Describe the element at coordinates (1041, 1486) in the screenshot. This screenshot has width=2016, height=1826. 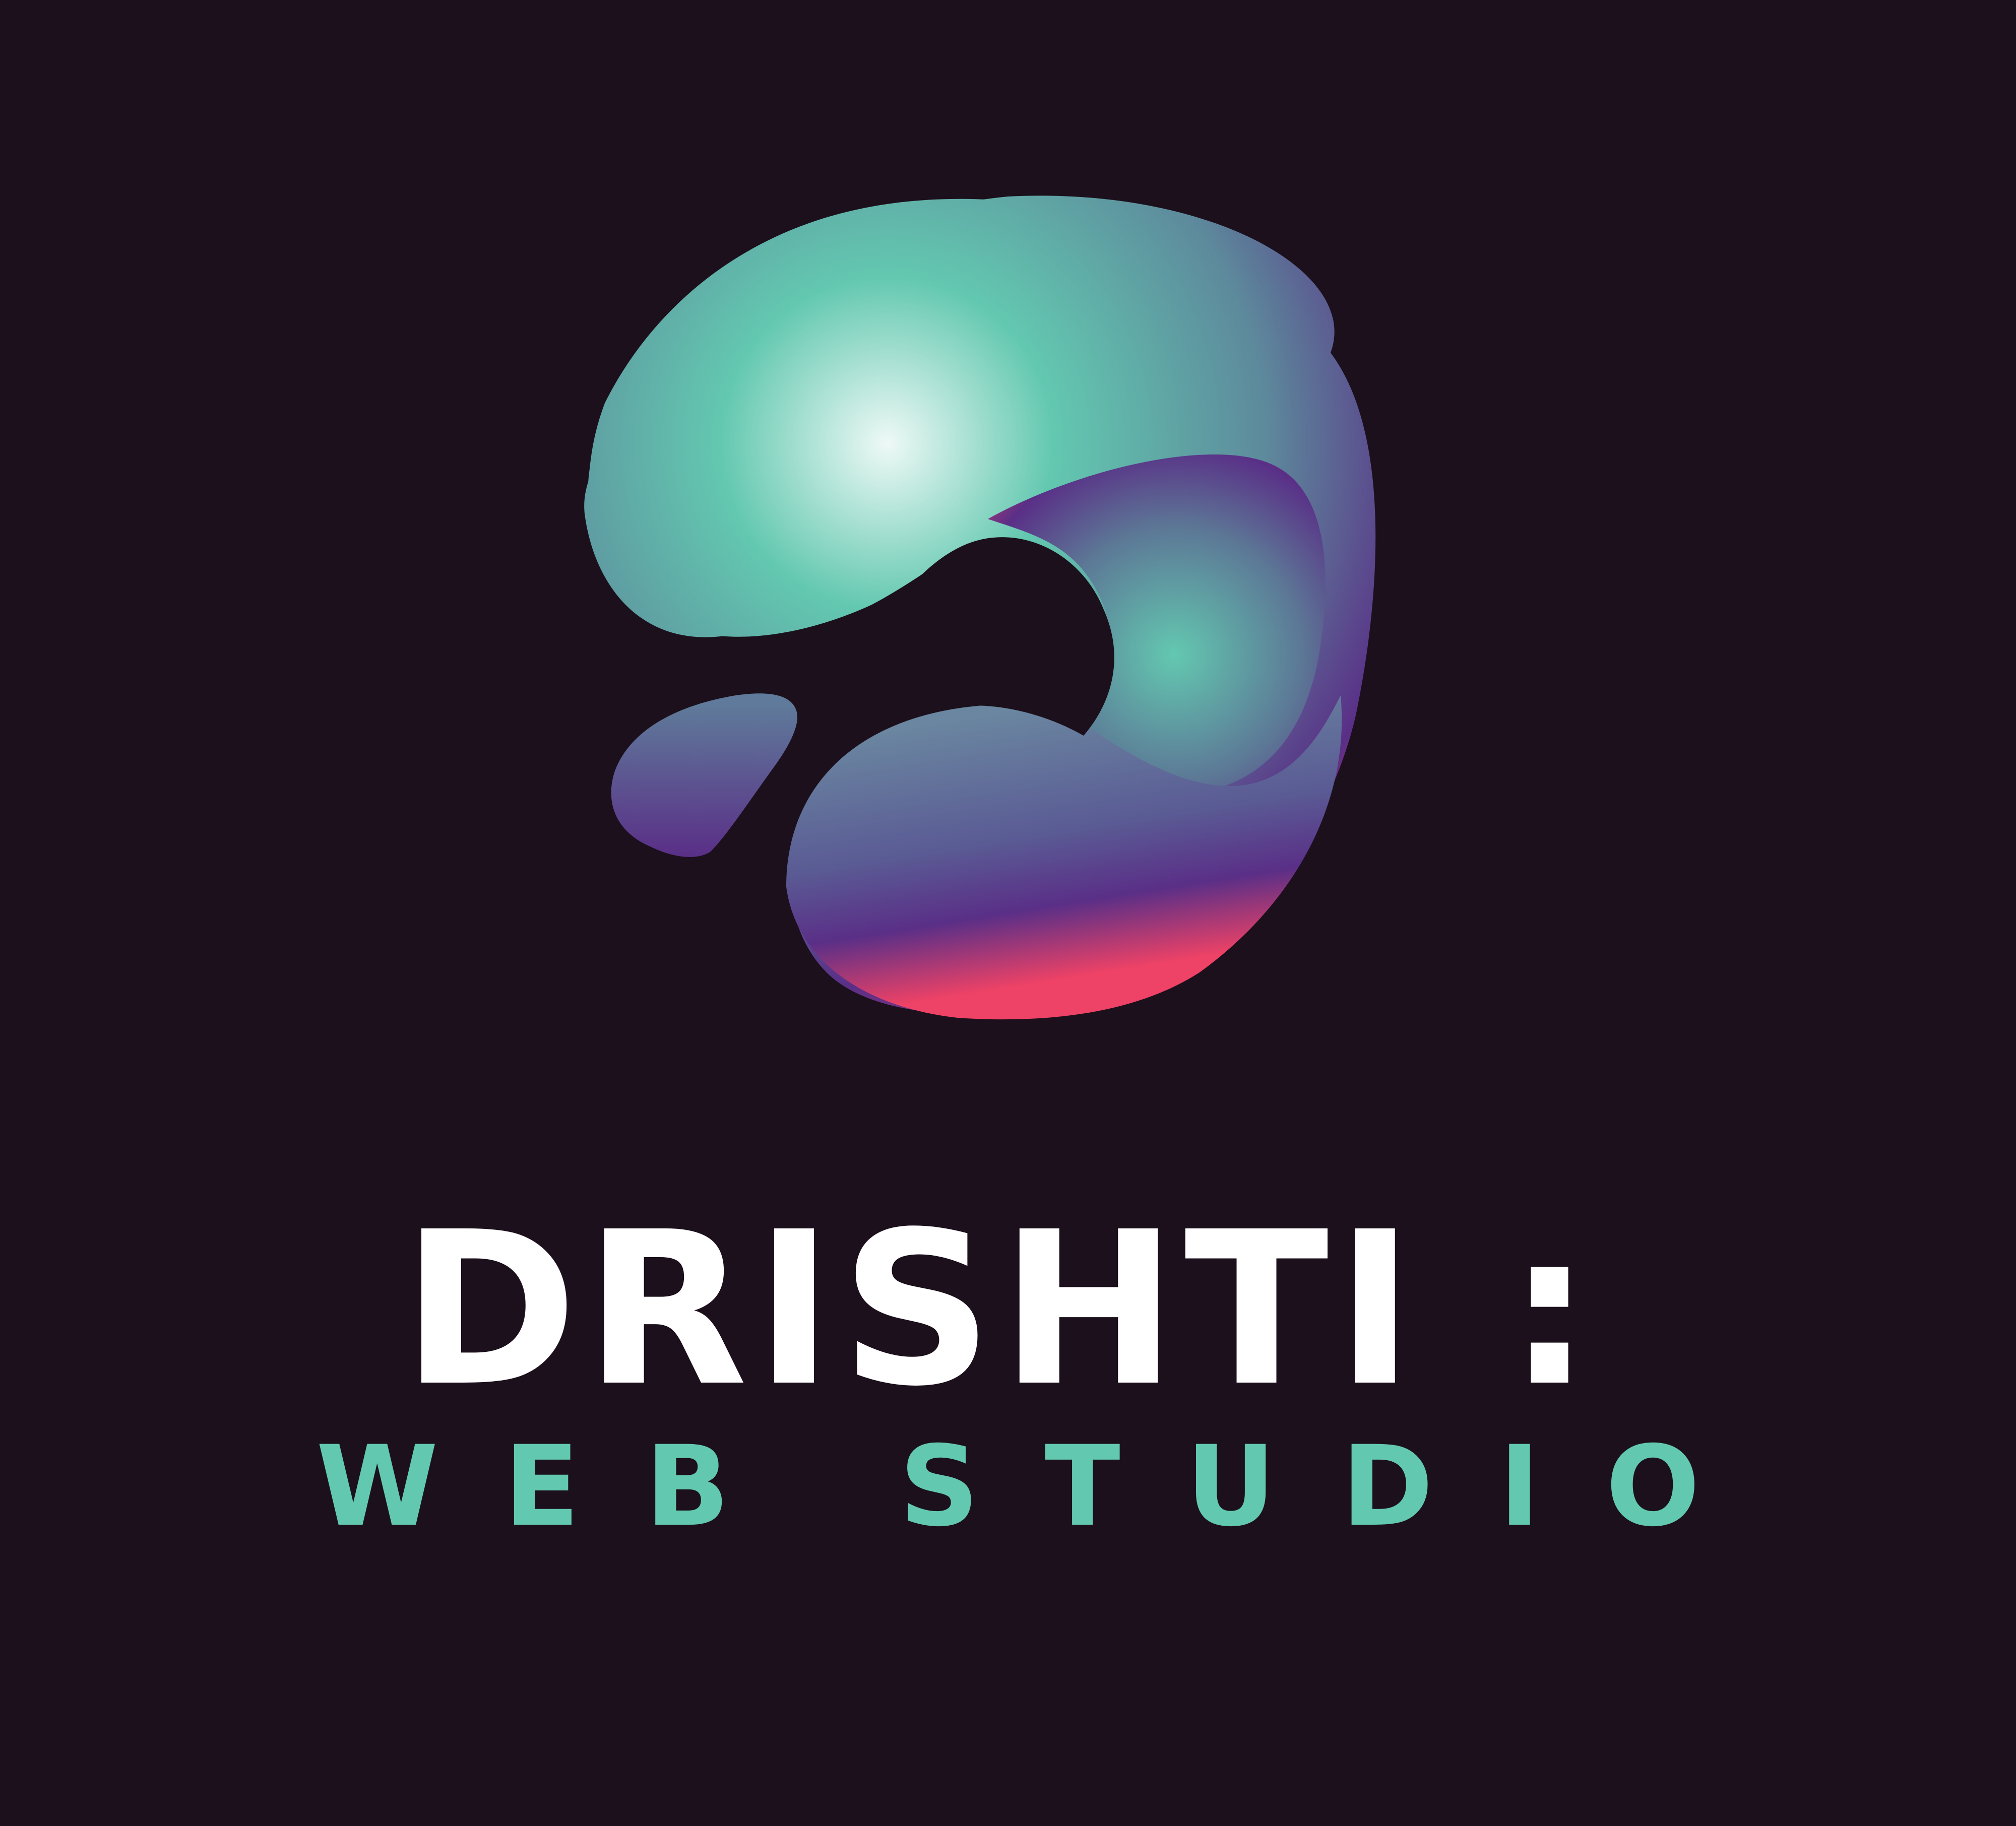
I see `brand-tagline: WEB STUDIO` at that location.